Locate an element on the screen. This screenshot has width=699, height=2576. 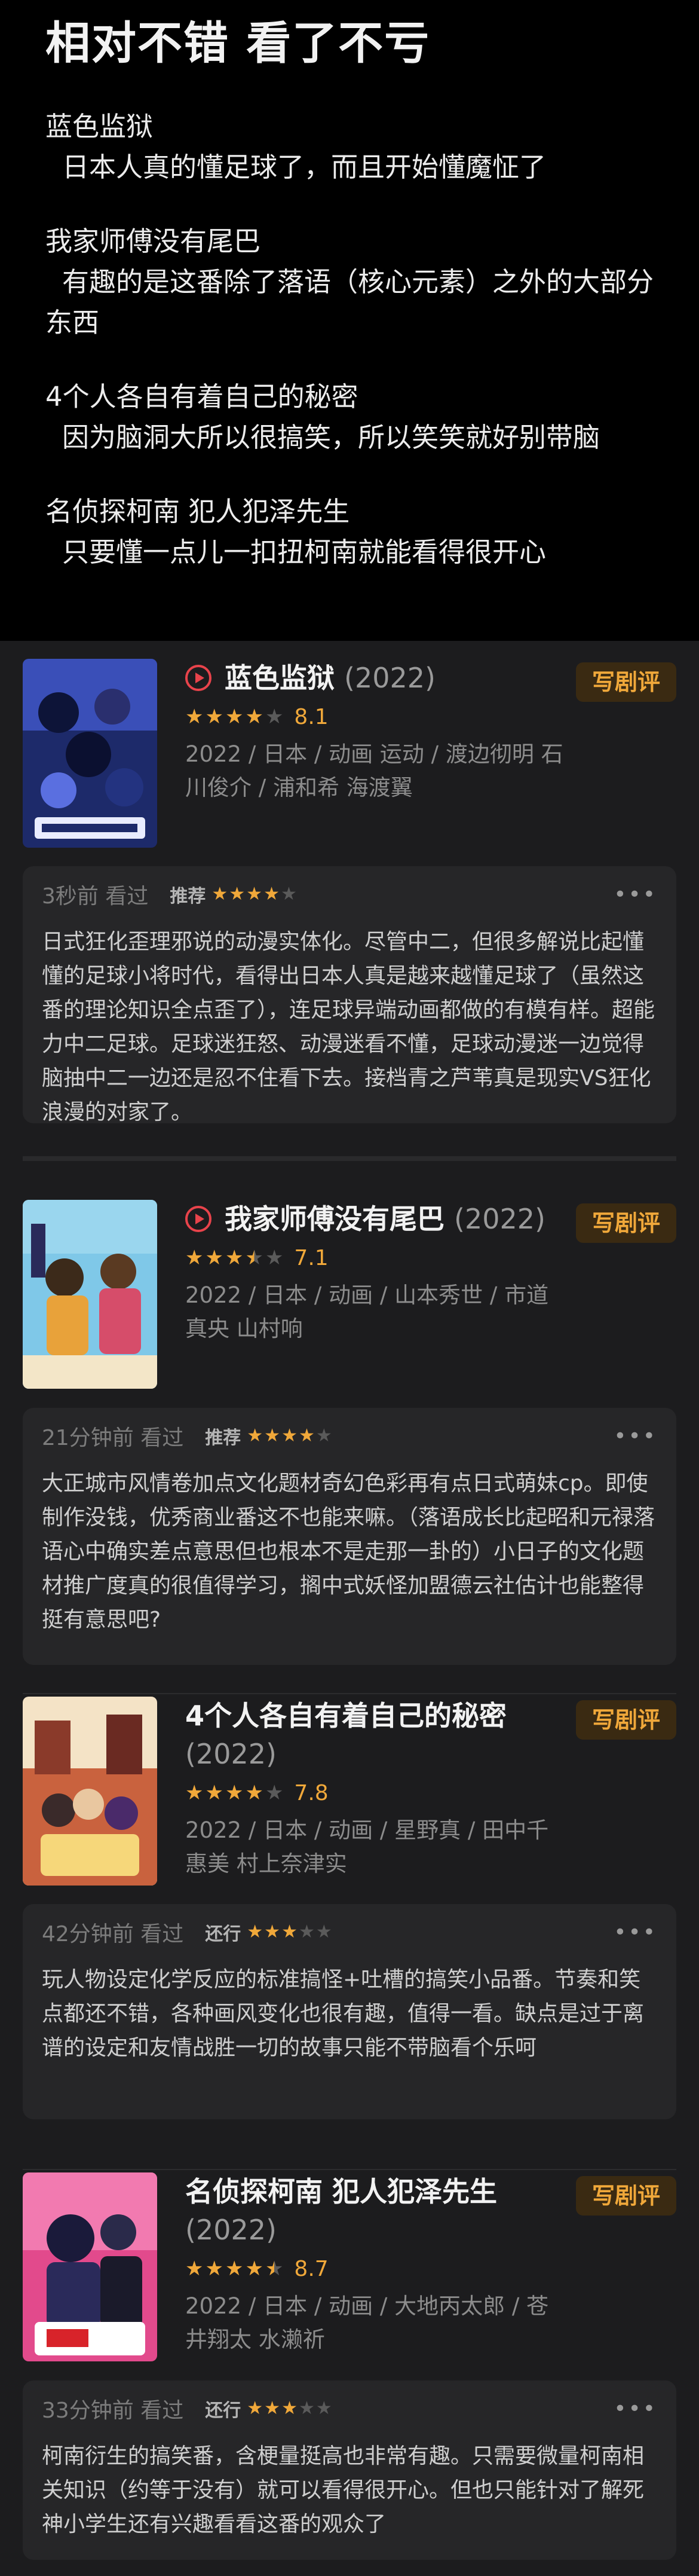
intro-entry-title: 蓝色监狱 is located at coordinates (100, 127).